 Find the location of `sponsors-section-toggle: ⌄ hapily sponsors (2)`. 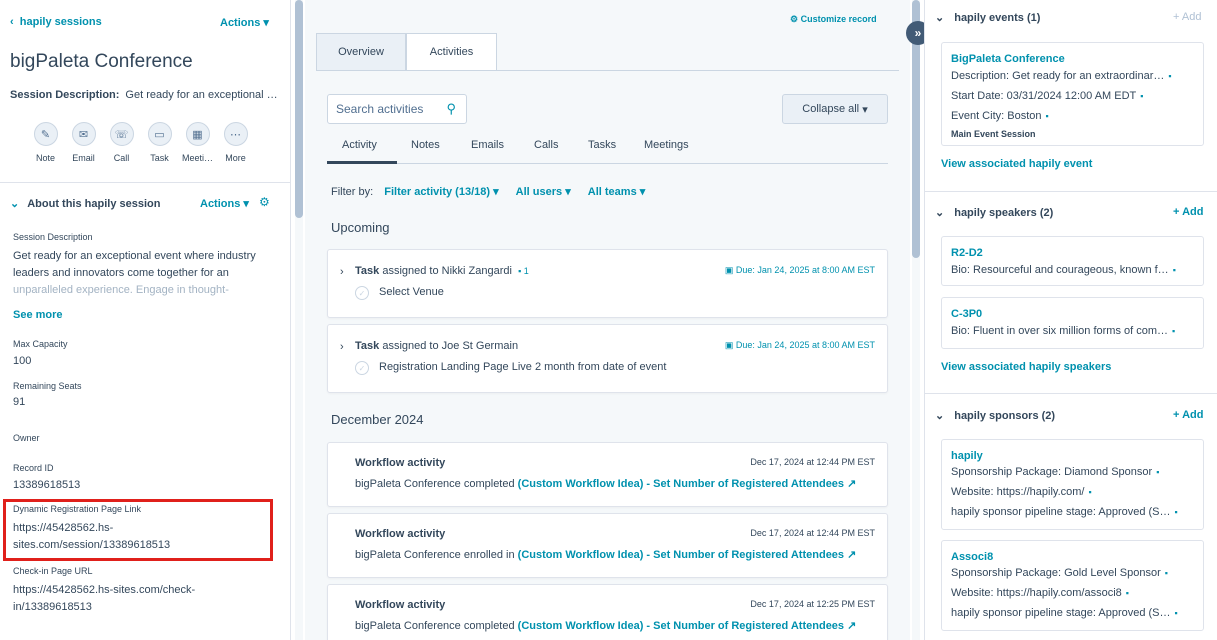

sponsors-section-toggle: ⌄ hapily sponsors (2) is located at coordinates (995, 415).